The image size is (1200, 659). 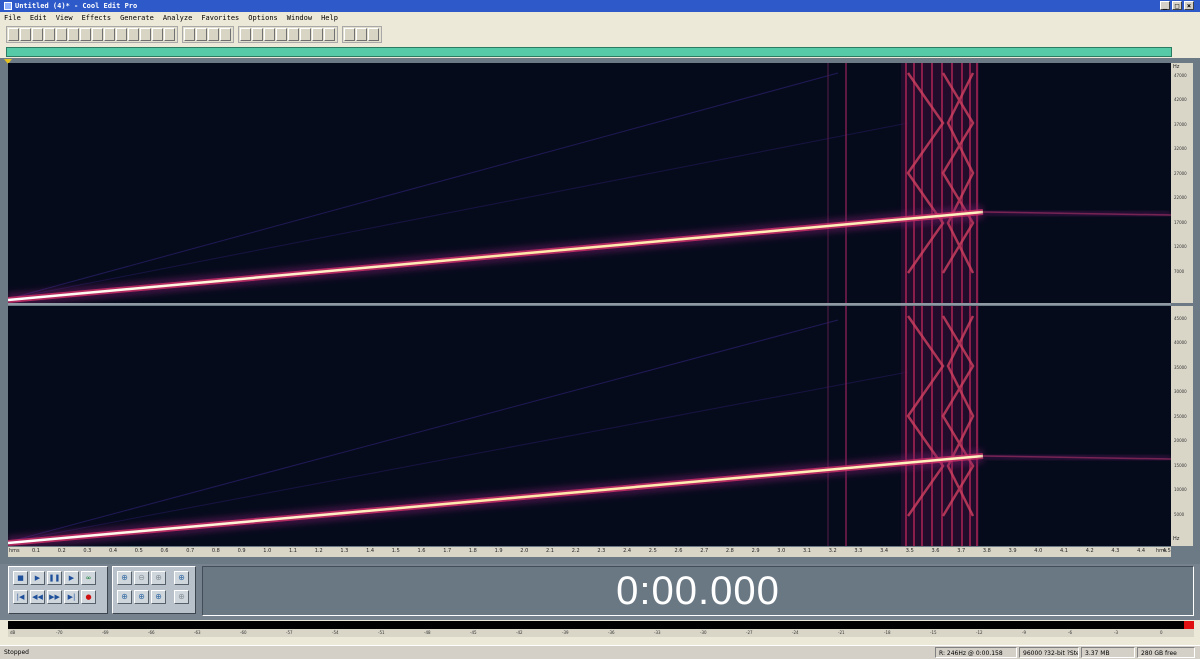 I want to click on crop-icon, so click(x=169, y=34).